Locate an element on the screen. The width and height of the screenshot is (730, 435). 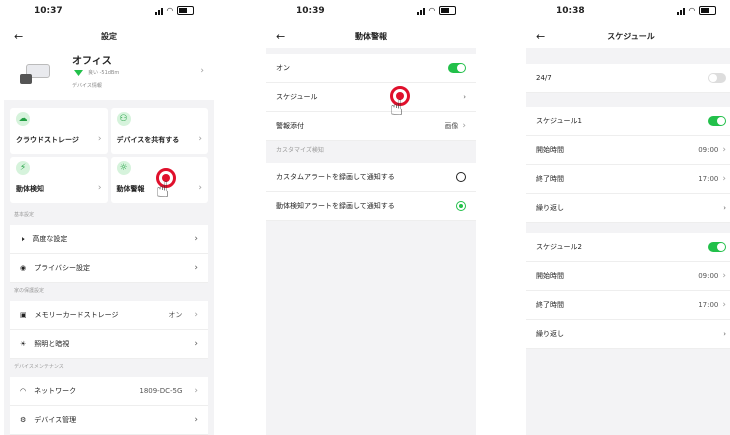
section-label: 家の保護設定 is located at coordinates (29, 291).